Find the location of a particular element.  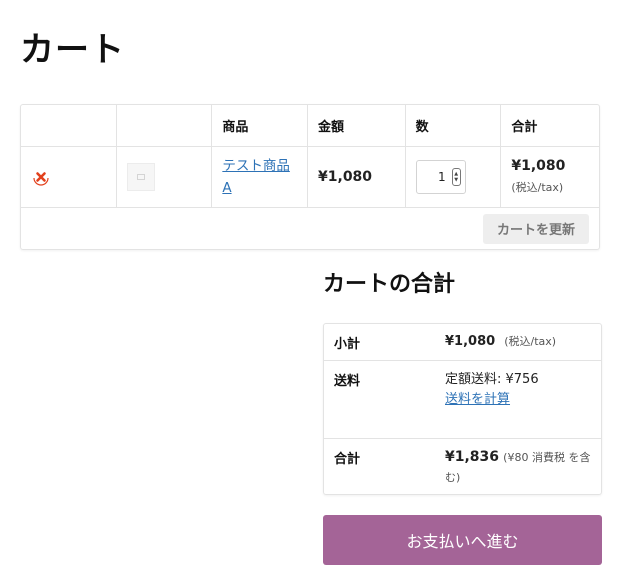

product-thumbnail-icon is located at coordinates (140, 177).